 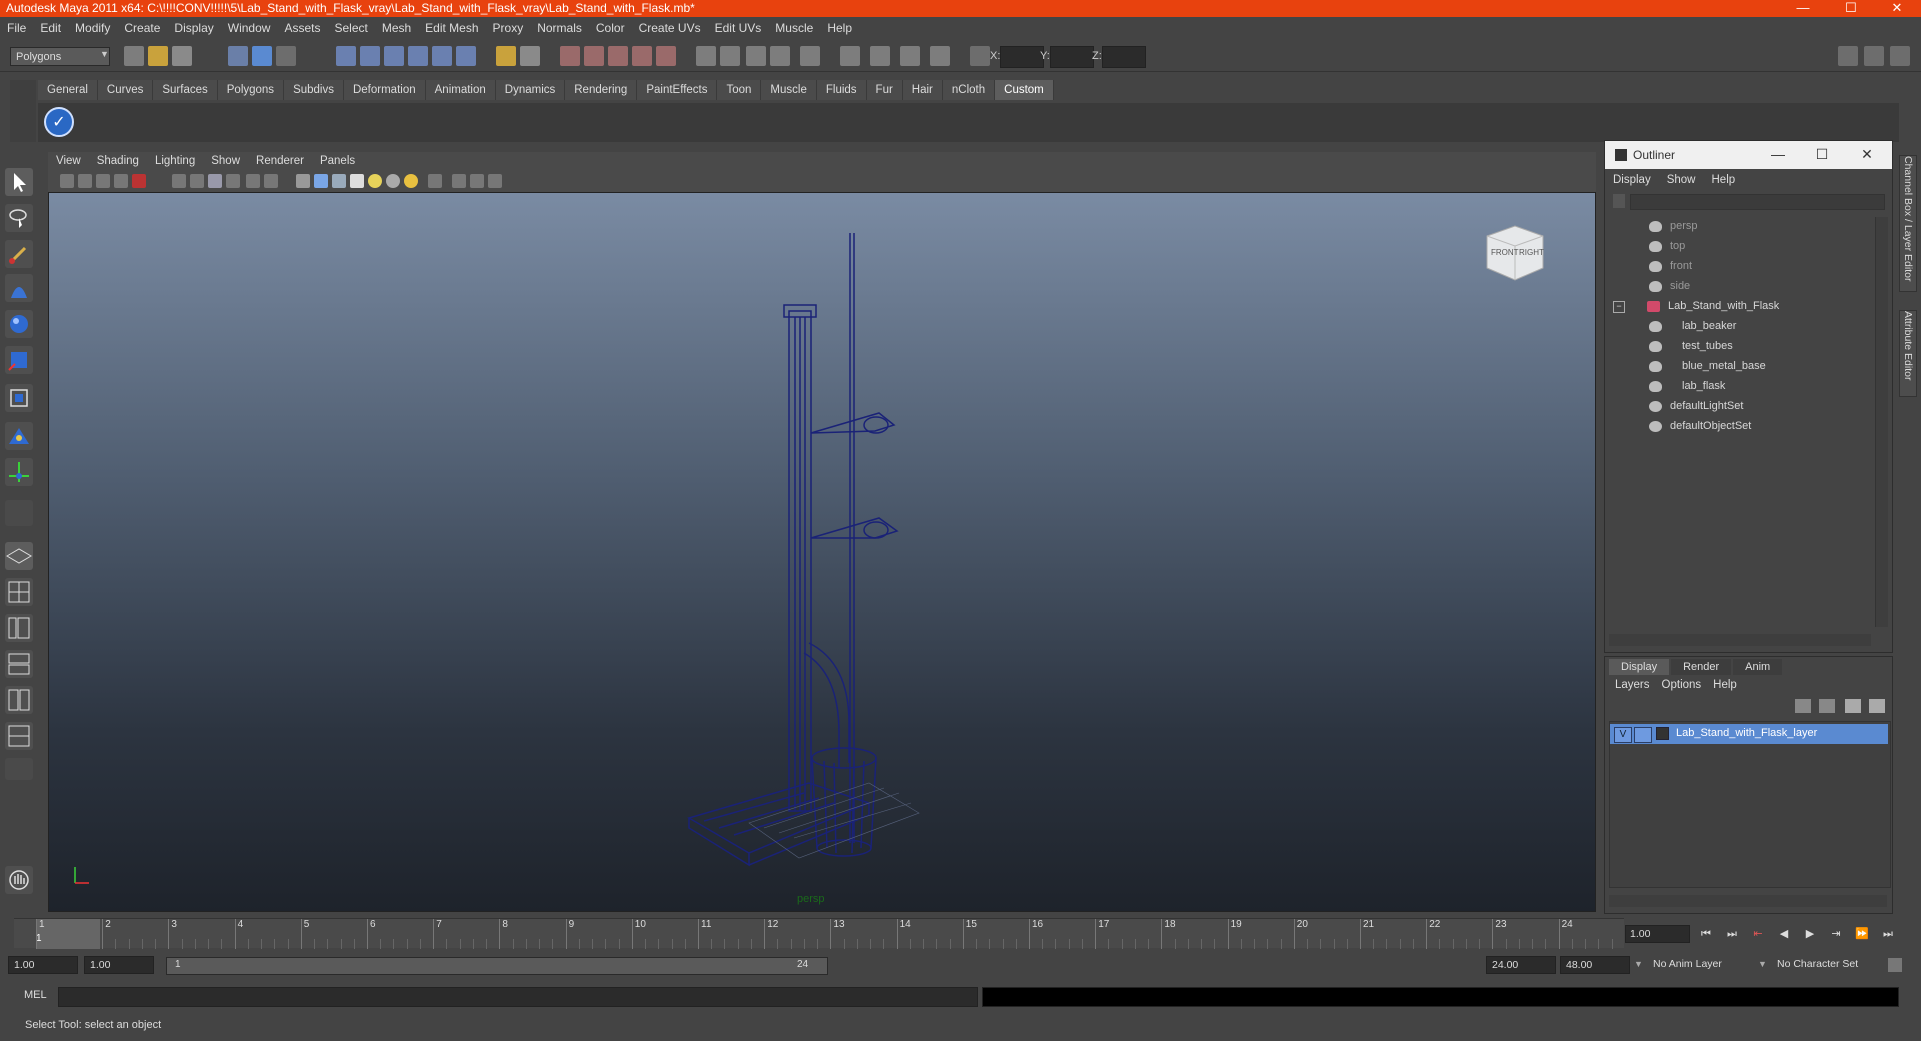 I want to click on auto-key-icon, so click(x=1895, y=965).